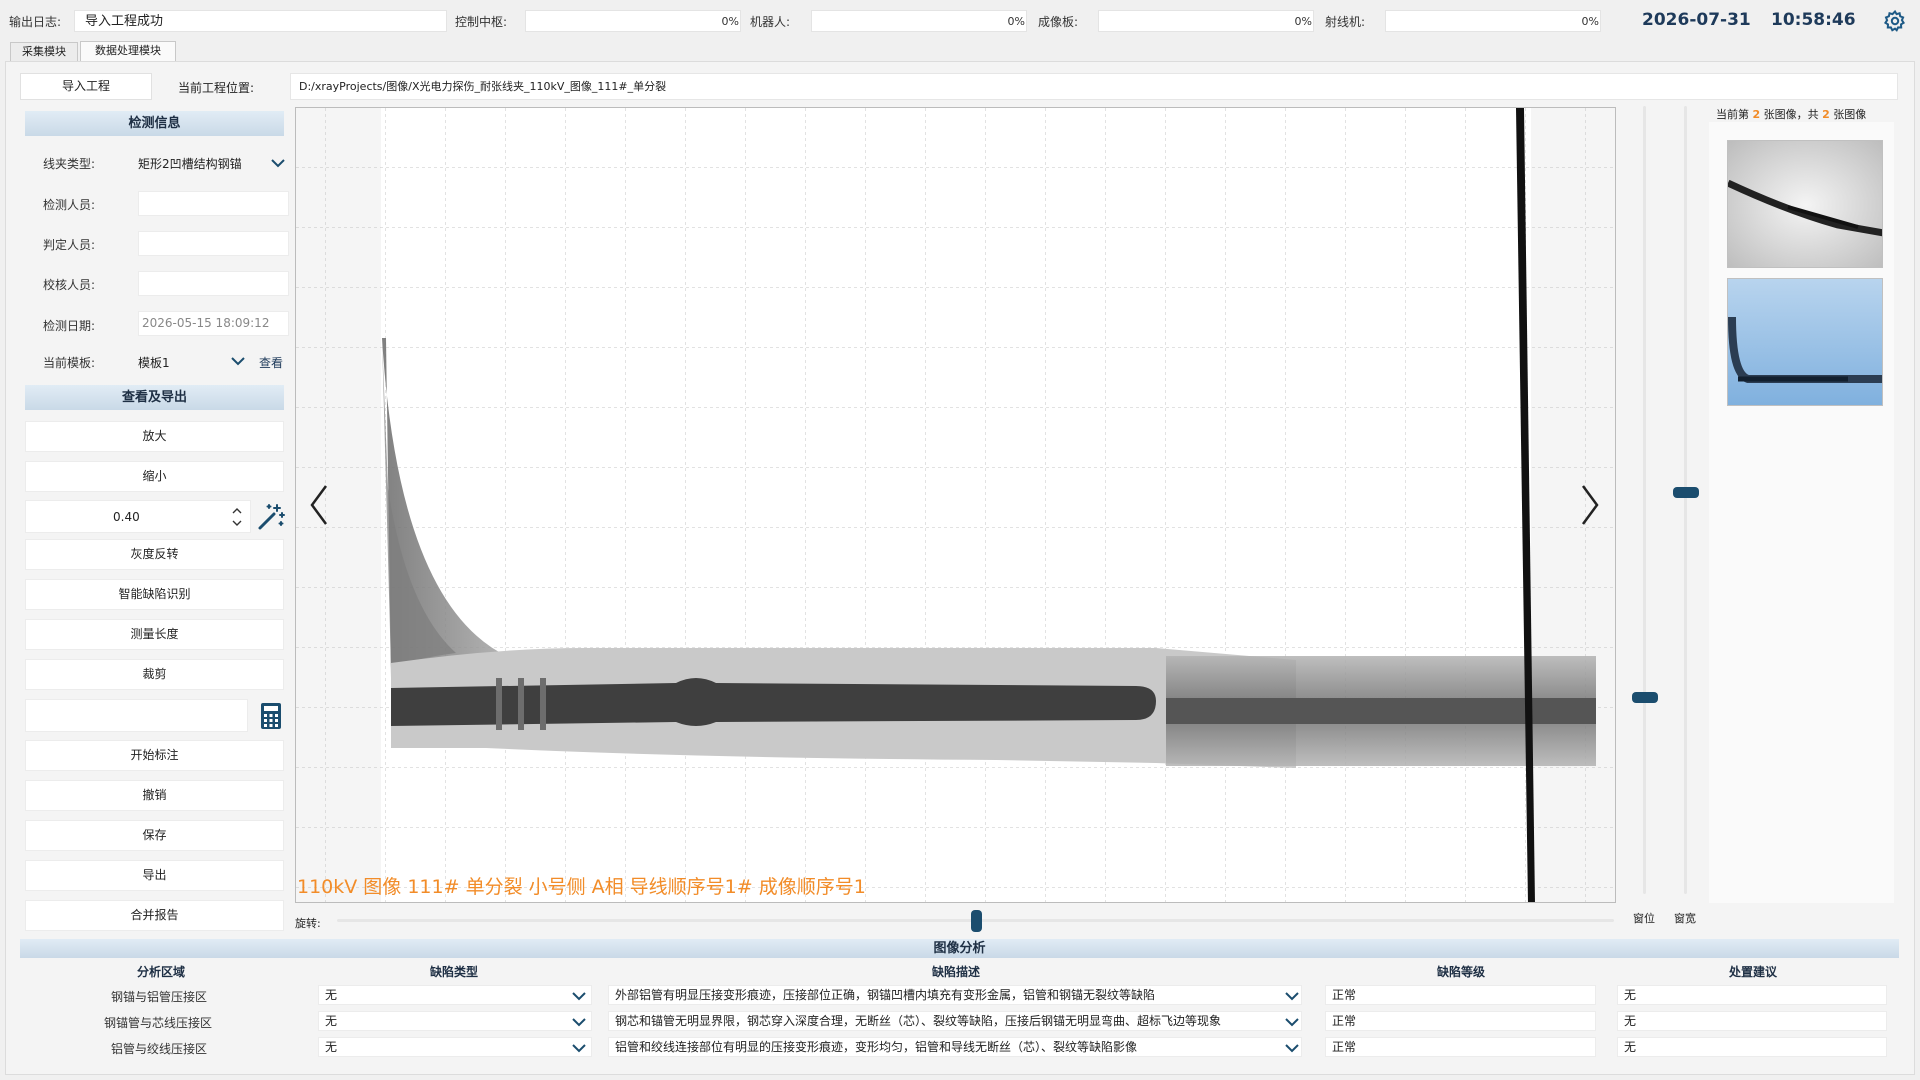 This screenshot has height=1080, width=1920. Describe the element at coordinates (154, 674) in the screenshot. I see `crop-button: 裁剪` at that location.